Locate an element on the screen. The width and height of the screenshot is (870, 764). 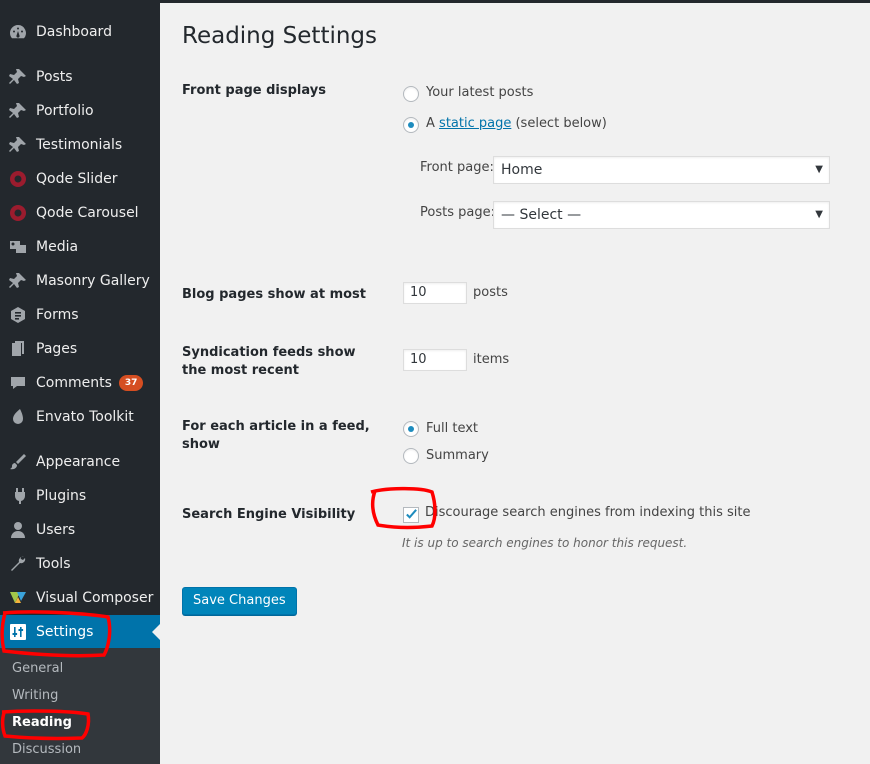
checkmark-icon is located at coordinates (411, 514).